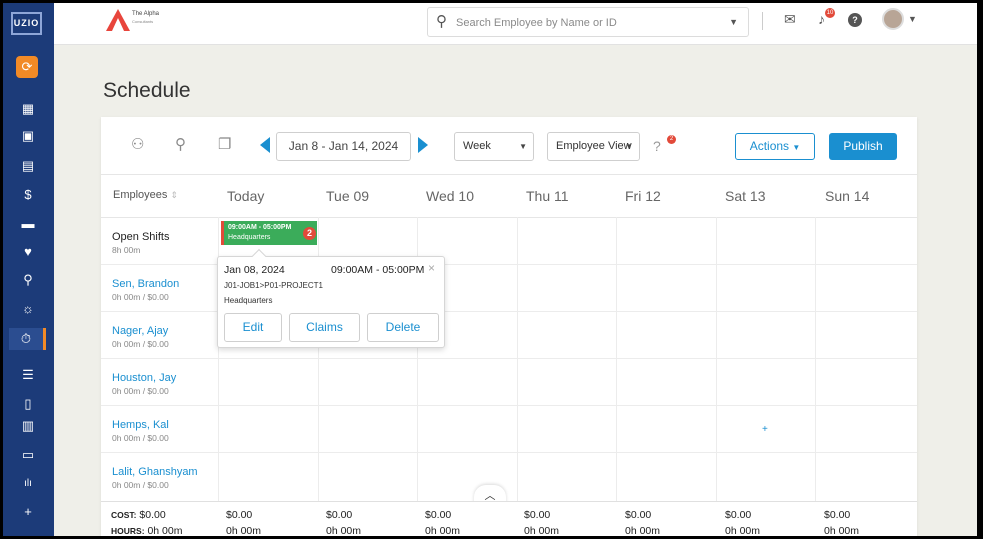 The height and width of the screenshot is (539, 983). Describe the element at coordinates (657, 146) in the screenshot. I see `messages-icon: ?` at that location.